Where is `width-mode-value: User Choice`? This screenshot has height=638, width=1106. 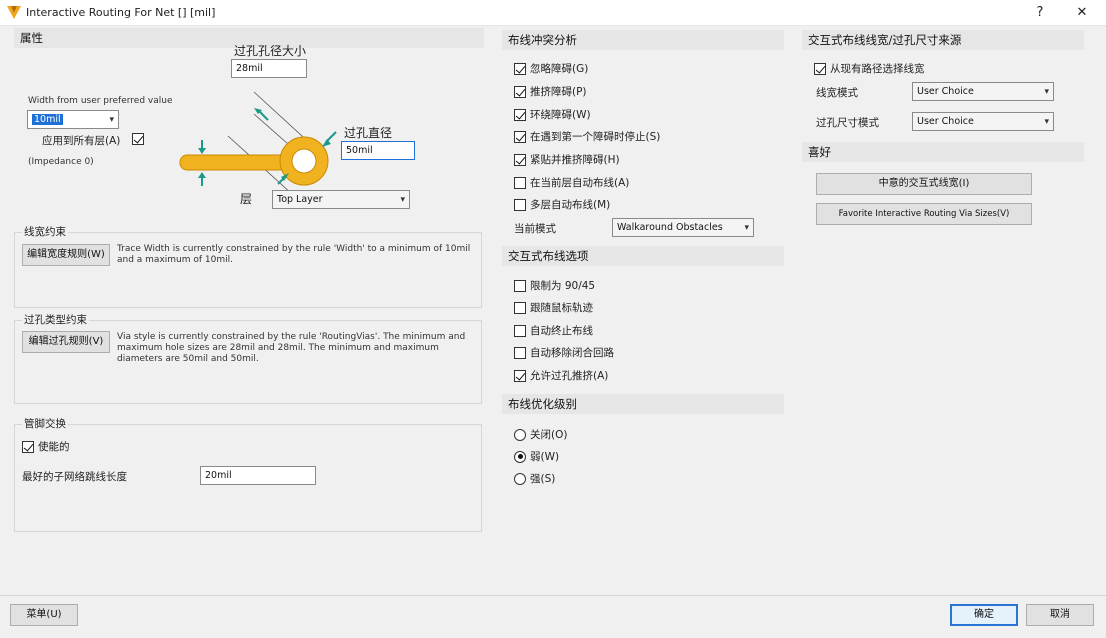
width-mode-value: User Choice is located at coordinates (945, 91).